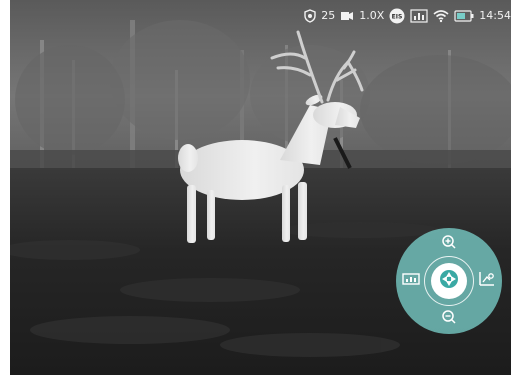 Image resolution: width=511 pixels, height=378 pixels. What do you see at coordinates (441, 16) in the screenshot?
I see `wifi-icon` at bounding box center [441, 16].